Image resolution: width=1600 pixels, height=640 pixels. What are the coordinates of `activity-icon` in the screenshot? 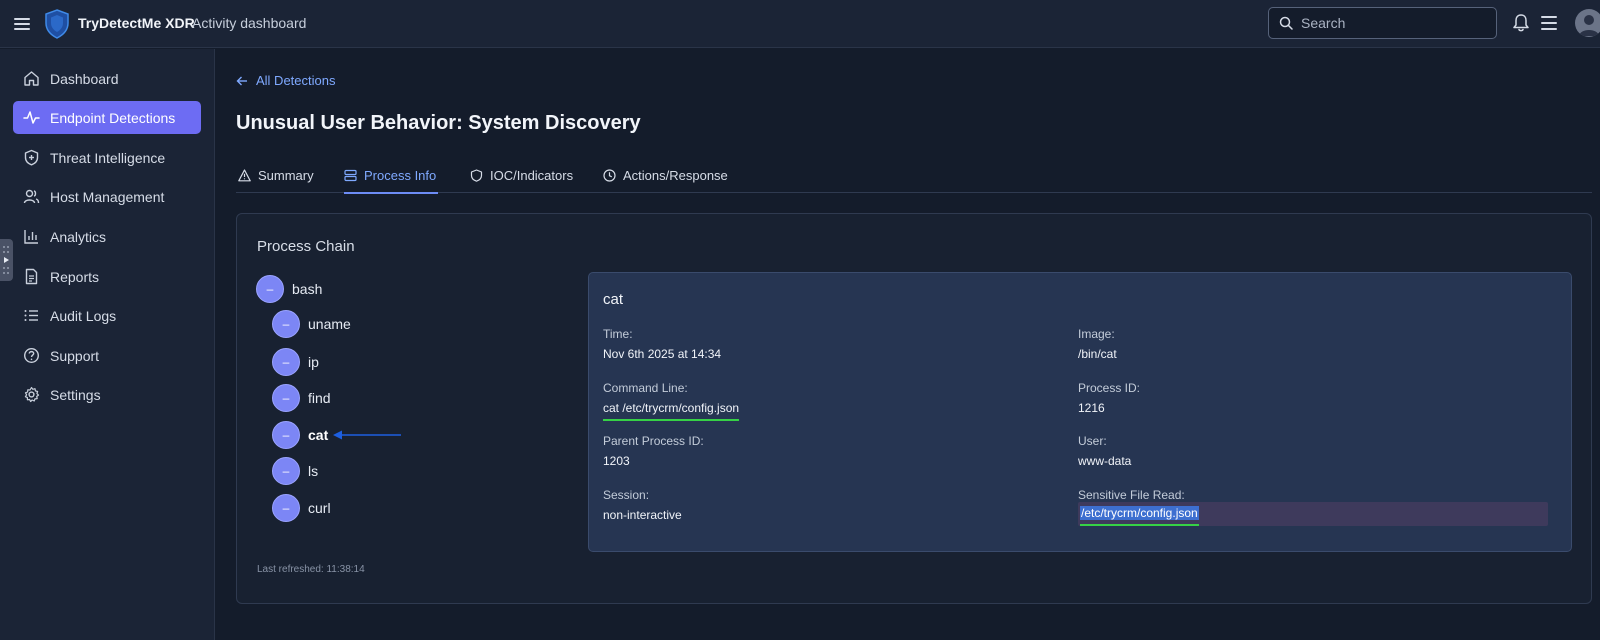 It's located at (31, 117).